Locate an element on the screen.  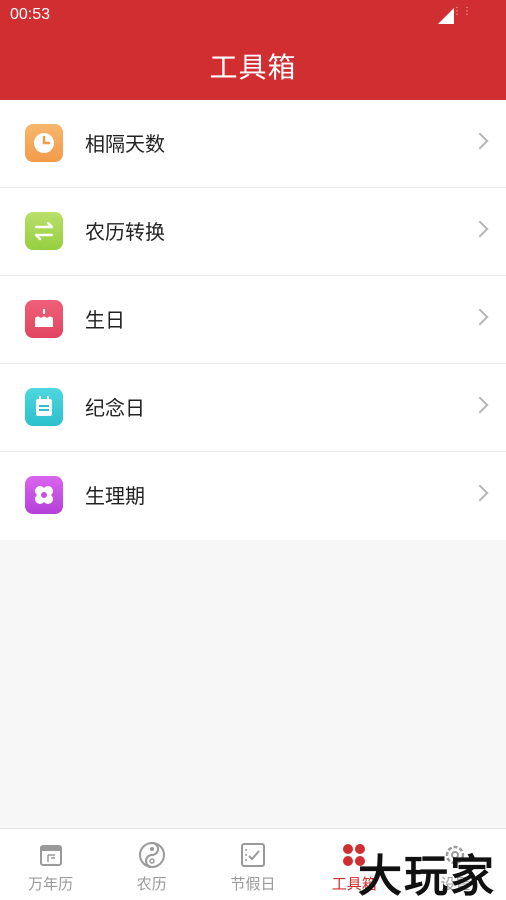
tool-item-label: 生日 is located at coordinates (105, 320).